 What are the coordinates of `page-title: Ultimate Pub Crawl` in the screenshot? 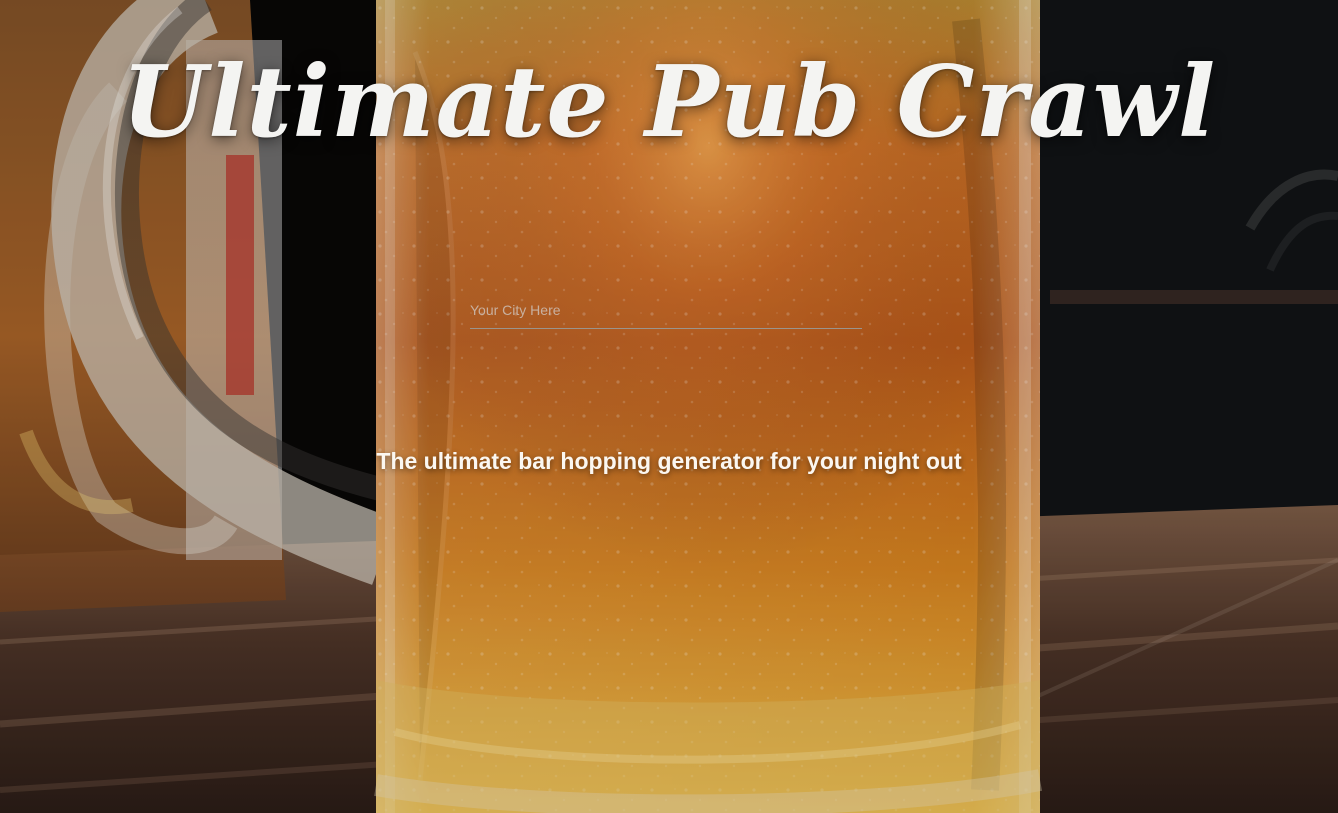 It's located at (669, 102).